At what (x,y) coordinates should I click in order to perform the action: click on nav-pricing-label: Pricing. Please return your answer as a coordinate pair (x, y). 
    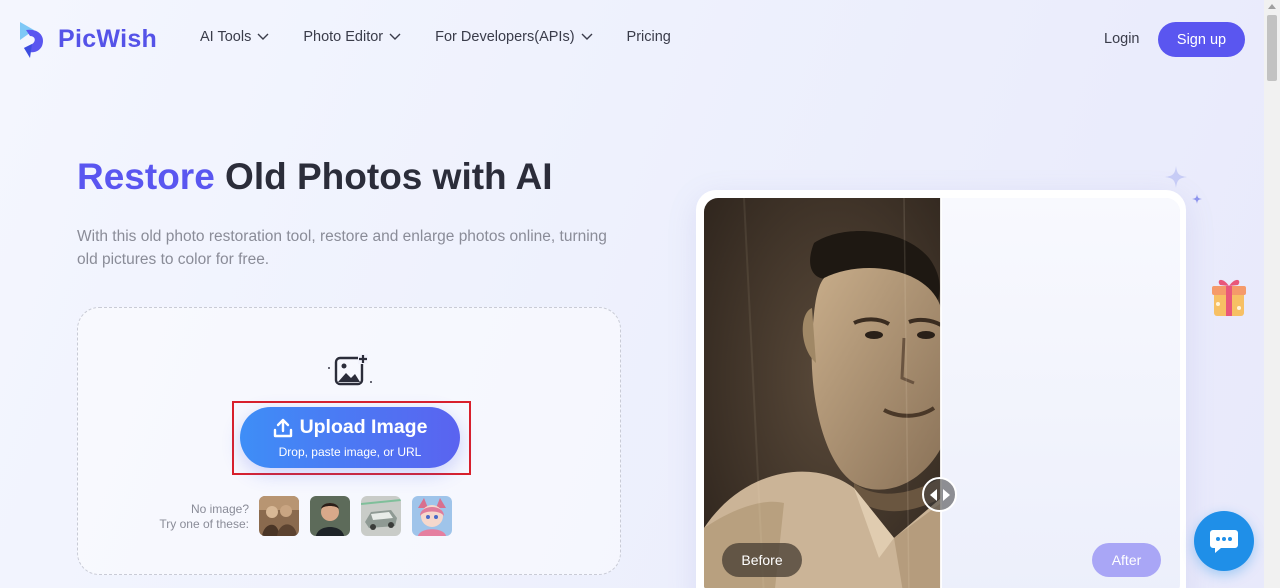
    Looking at the image, I should click on (648, 37).